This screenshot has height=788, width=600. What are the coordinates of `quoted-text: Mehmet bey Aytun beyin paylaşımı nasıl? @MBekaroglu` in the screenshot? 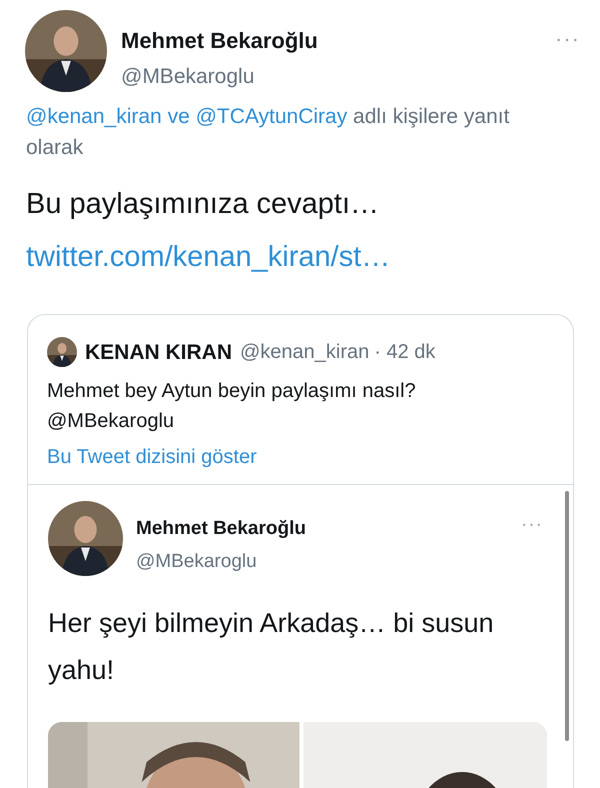 It's located at (231, 406).